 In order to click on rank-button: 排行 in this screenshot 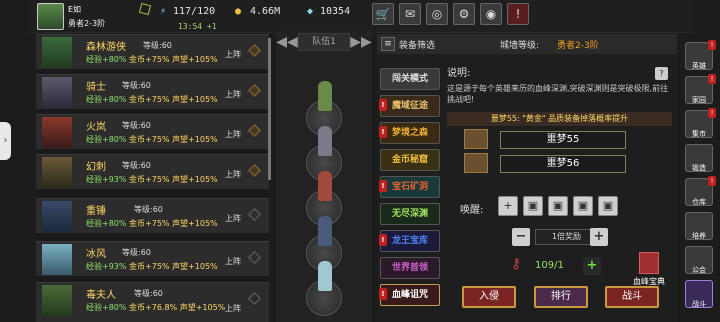, I will do `click(561, 297)`.